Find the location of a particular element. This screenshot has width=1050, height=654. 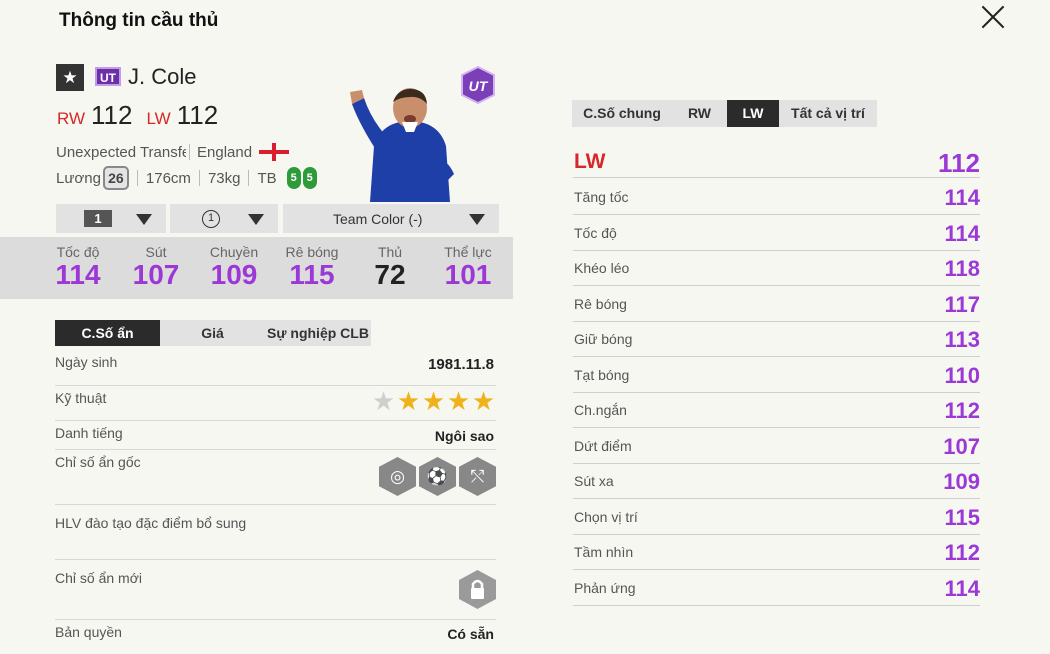

hidden-traits-row: Chỉ số ẩn gốc ◎ ⚽ ⤲ is located at coordinates (275, 477).